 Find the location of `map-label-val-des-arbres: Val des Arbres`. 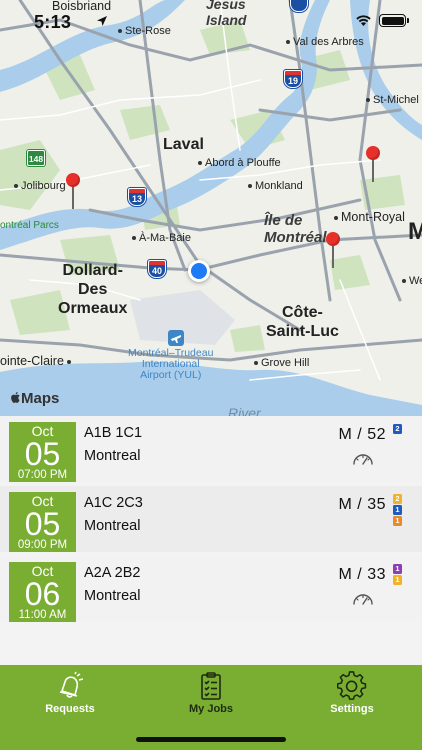

map-label-val-des-arbres: Val des Arbres is located at coordinates (325, 42).